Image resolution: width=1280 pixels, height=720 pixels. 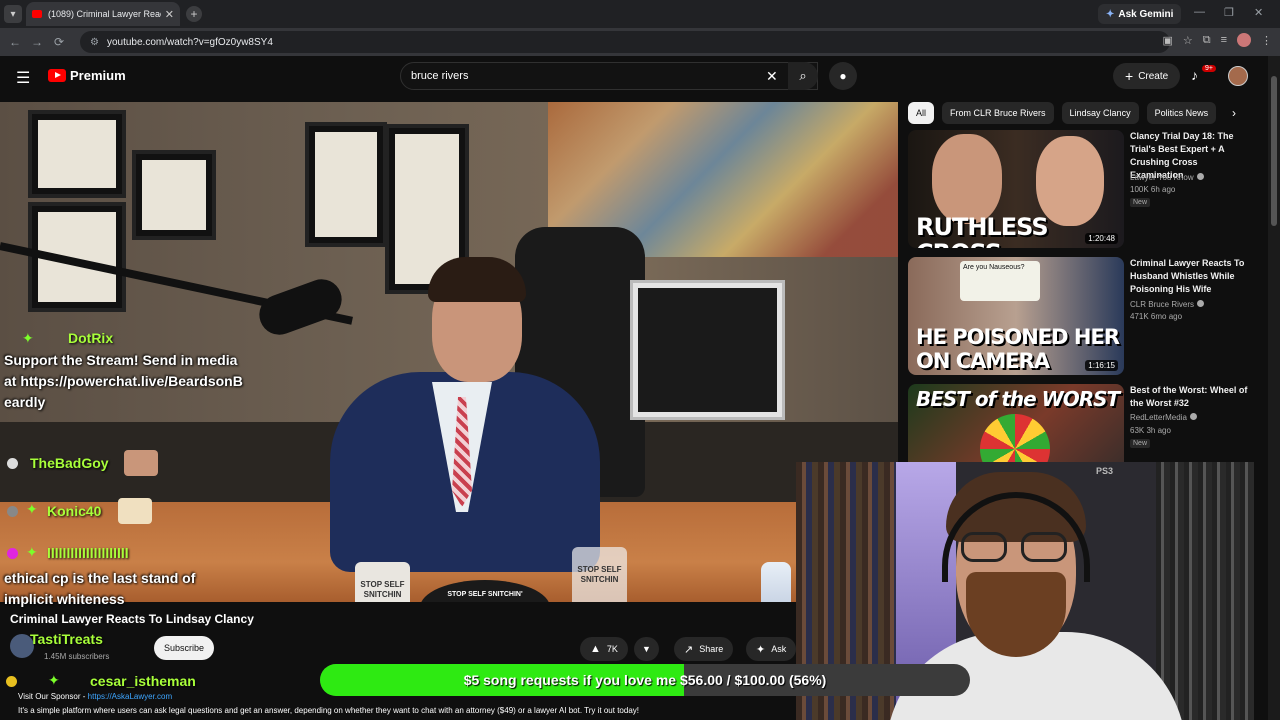 I want to click on chip-lindsay-clancy: Lindsay Clancy, so click(x=1100, y=113).